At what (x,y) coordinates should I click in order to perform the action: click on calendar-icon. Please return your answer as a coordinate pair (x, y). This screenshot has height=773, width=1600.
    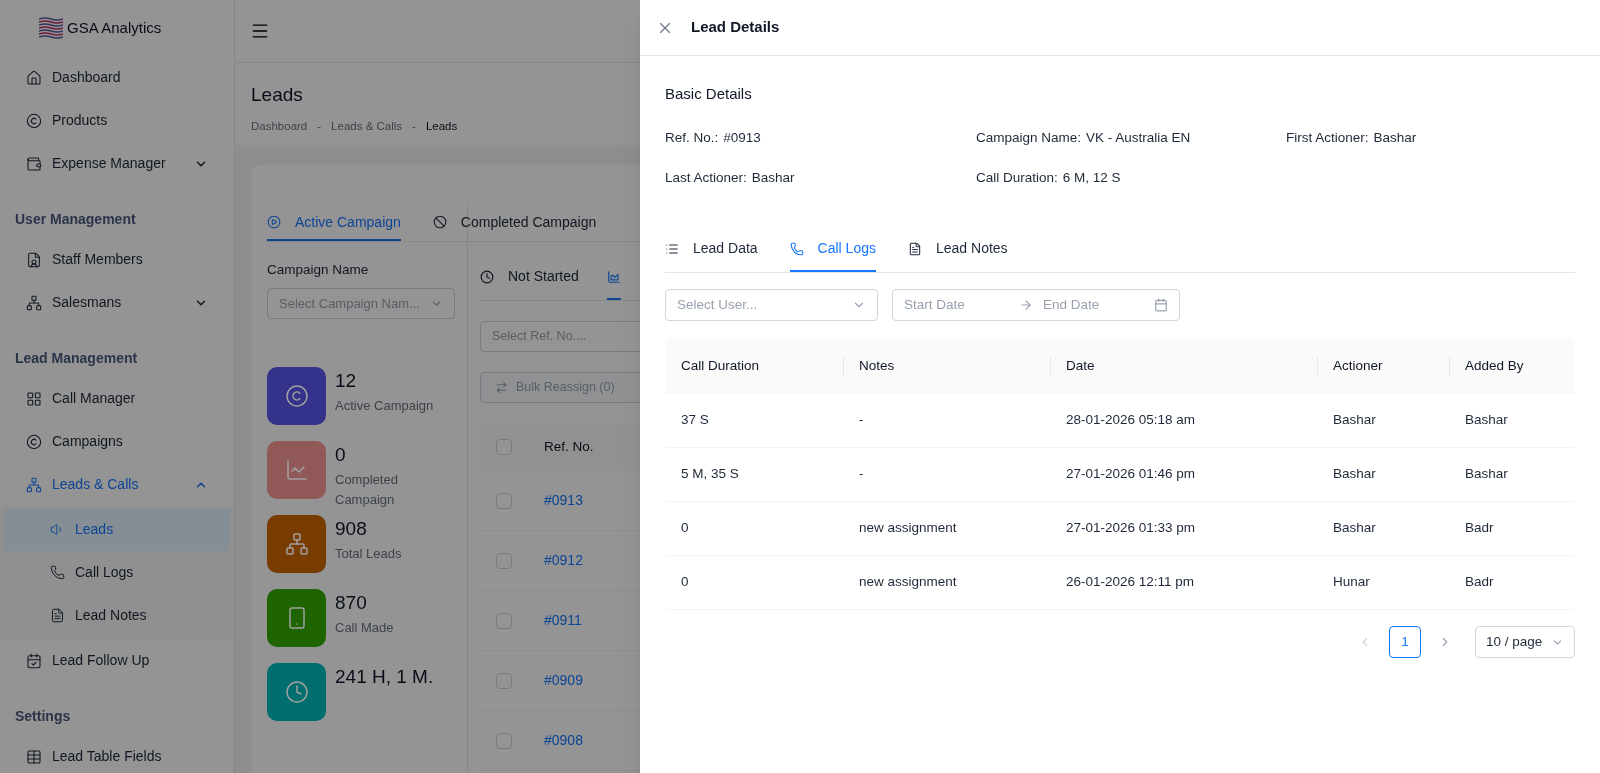
    Looking at the image, I should click on (1161, 305).